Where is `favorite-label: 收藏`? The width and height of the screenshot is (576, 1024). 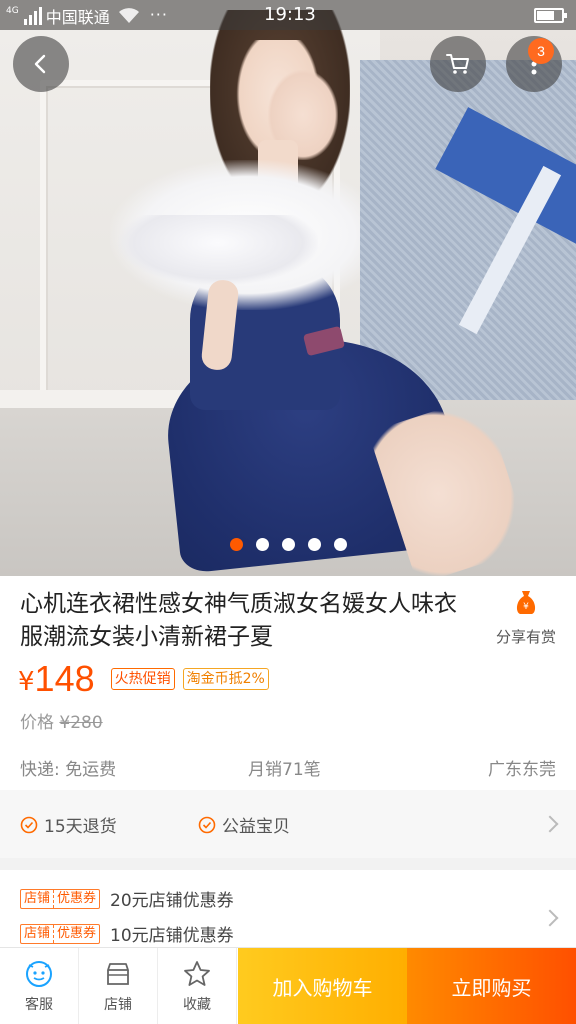 favorite-label: 收藏 is located at coordinates (197, 1004).